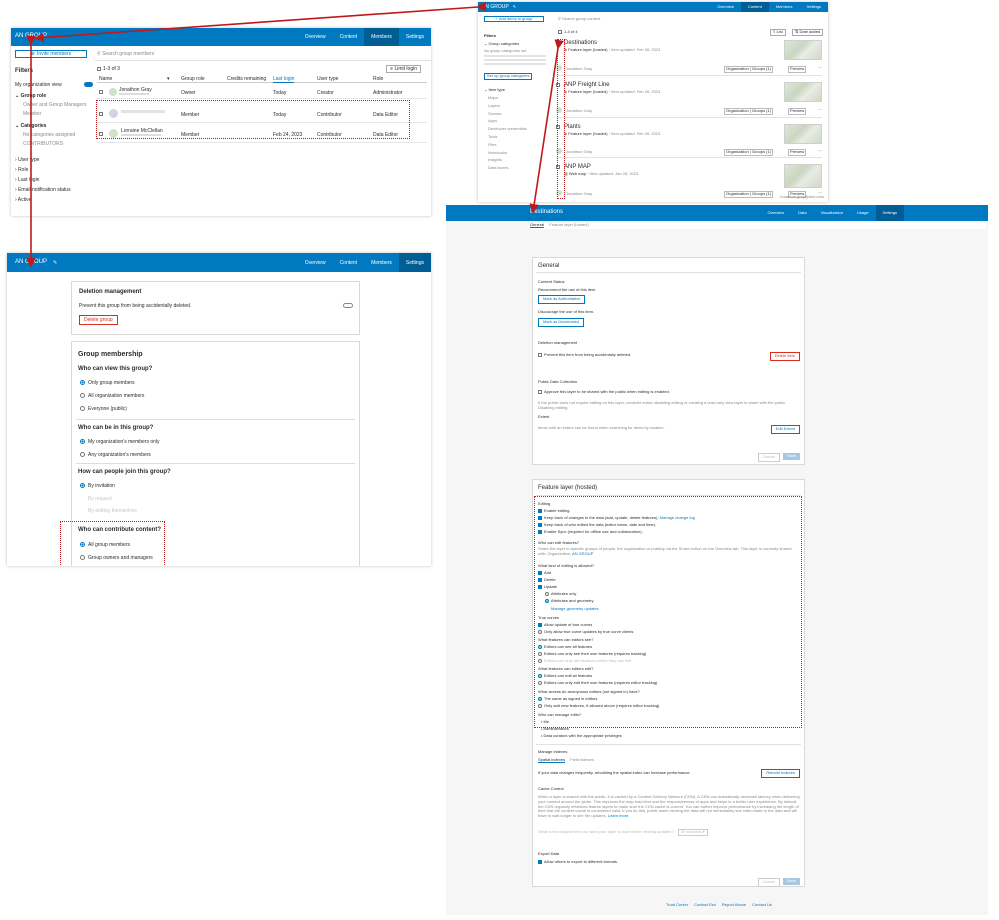  I want to click on arrow-content-to-members, so click(260, 22).